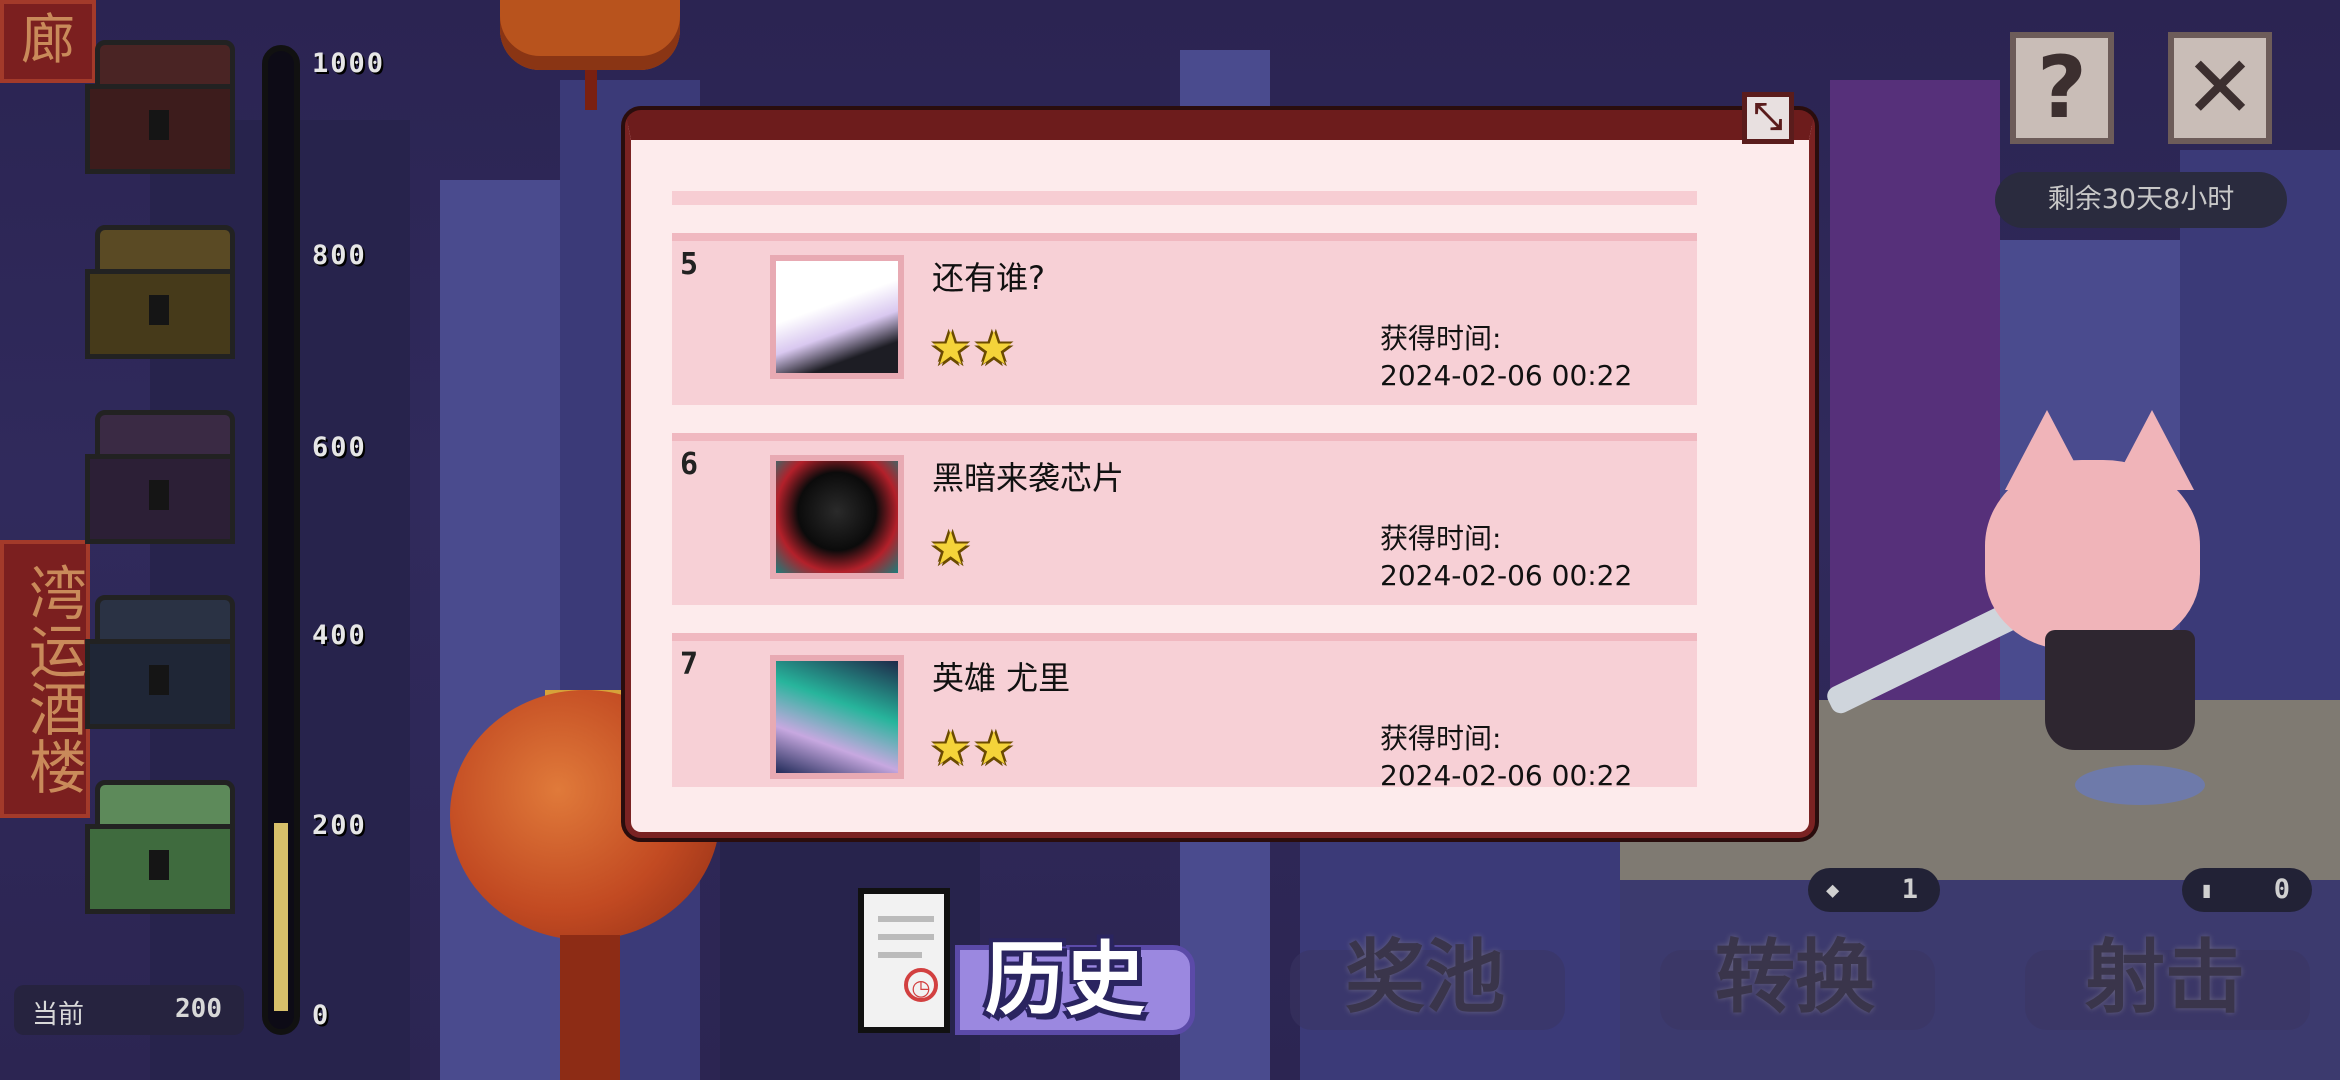 This screenshot has height=1080, width=2340. I want to click on history-row: 6 黑暗来袭芯片 ★ 获得时间: 2024-02-06 00:22, so click(1184, 519).